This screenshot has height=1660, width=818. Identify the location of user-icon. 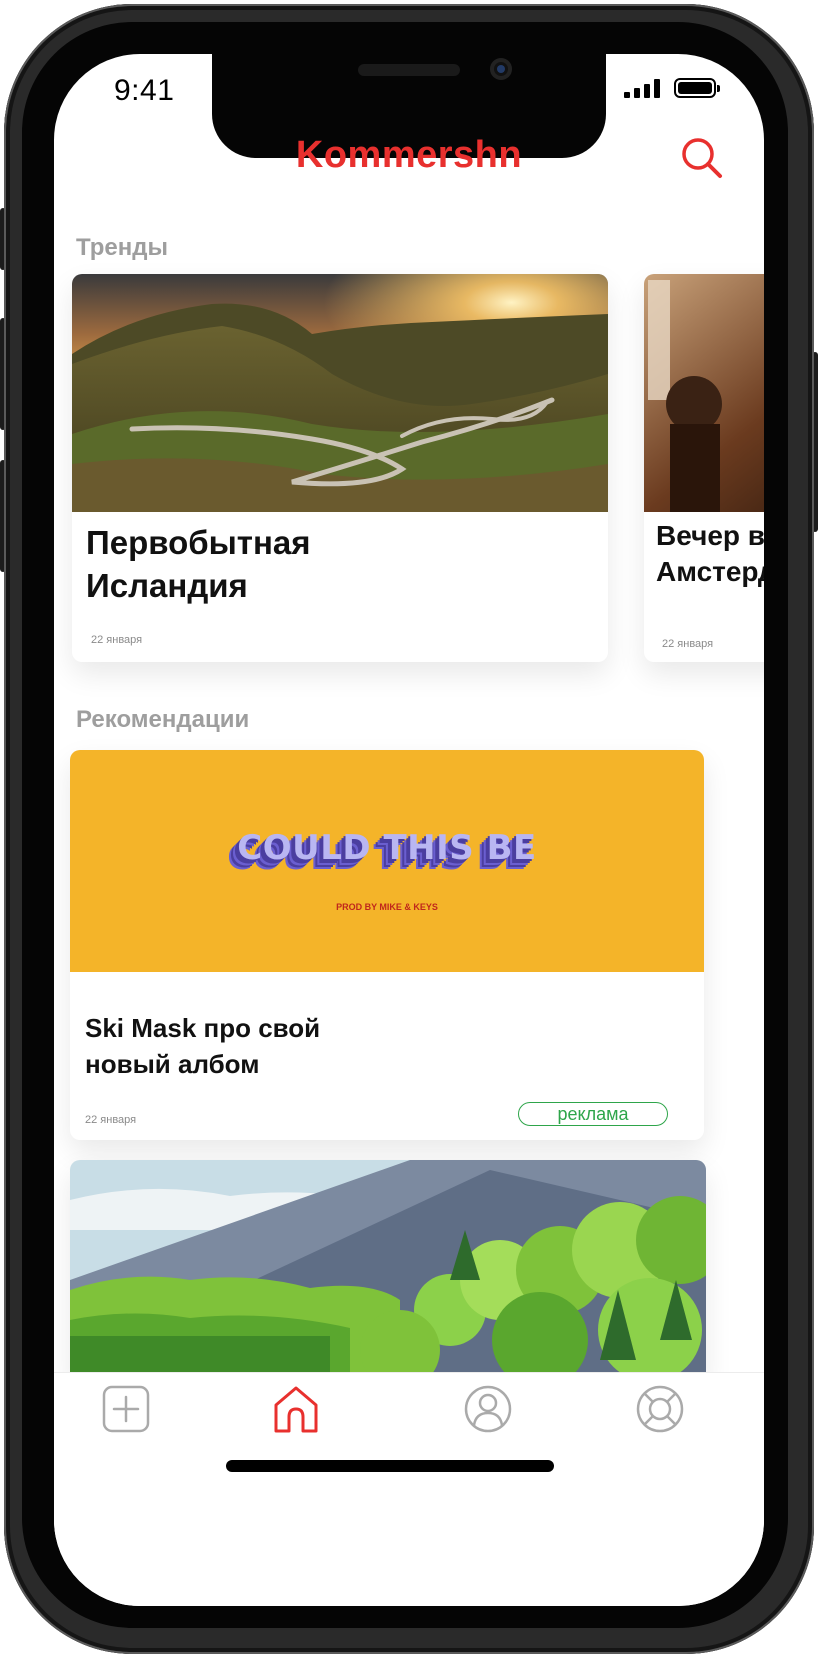
(488, 1409).